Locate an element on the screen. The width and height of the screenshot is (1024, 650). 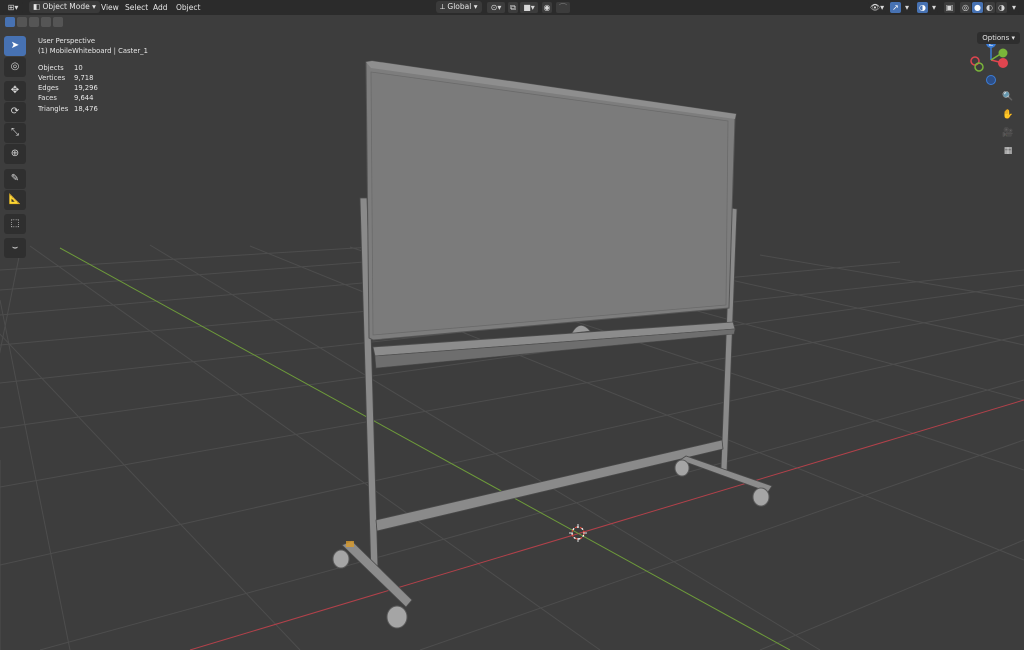
transform-icon: ⊕ is located at coordinates (15, 153).